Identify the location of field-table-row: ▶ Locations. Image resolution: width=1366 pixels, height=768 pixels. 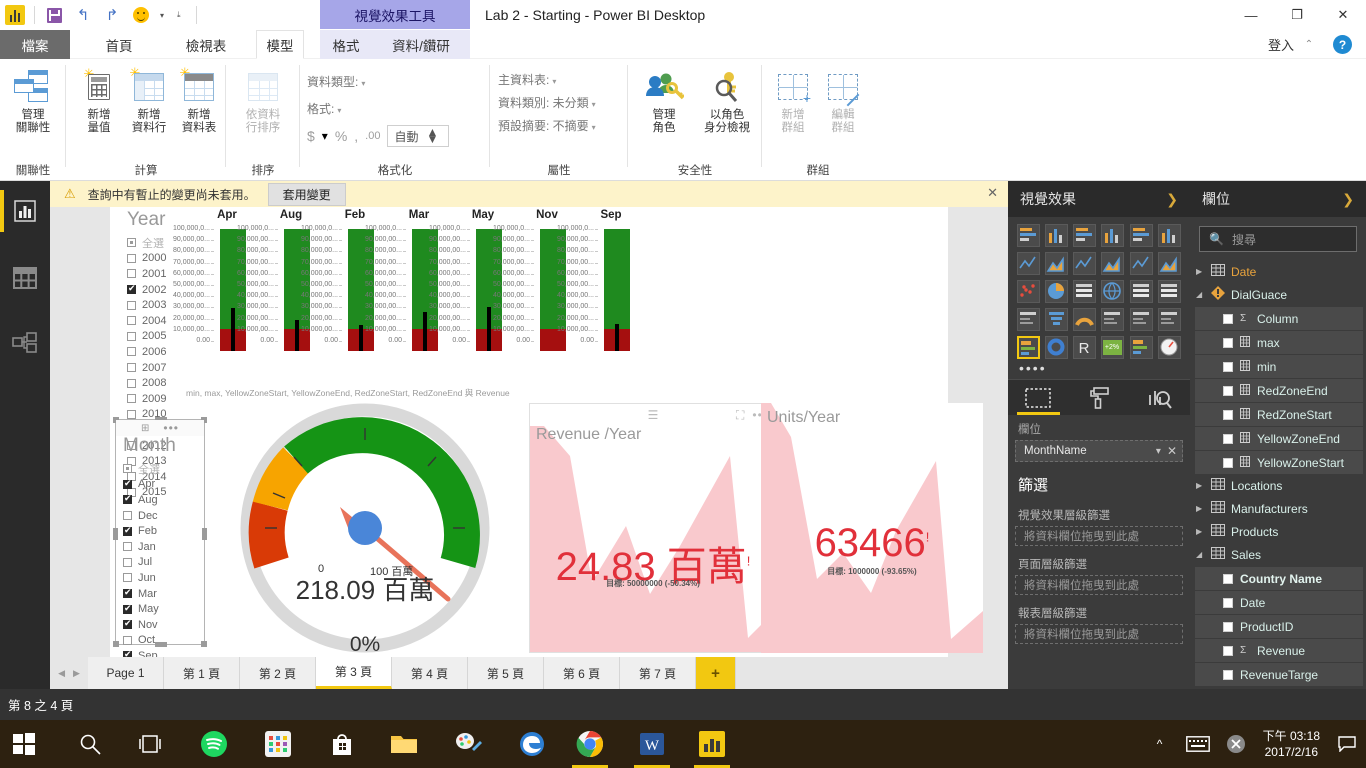
(1278, 485).